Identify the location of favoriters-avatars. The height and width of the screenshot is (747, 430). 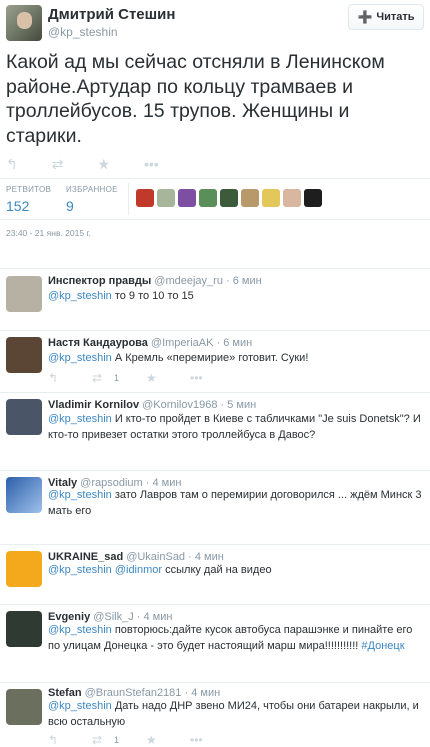
(229, 198).